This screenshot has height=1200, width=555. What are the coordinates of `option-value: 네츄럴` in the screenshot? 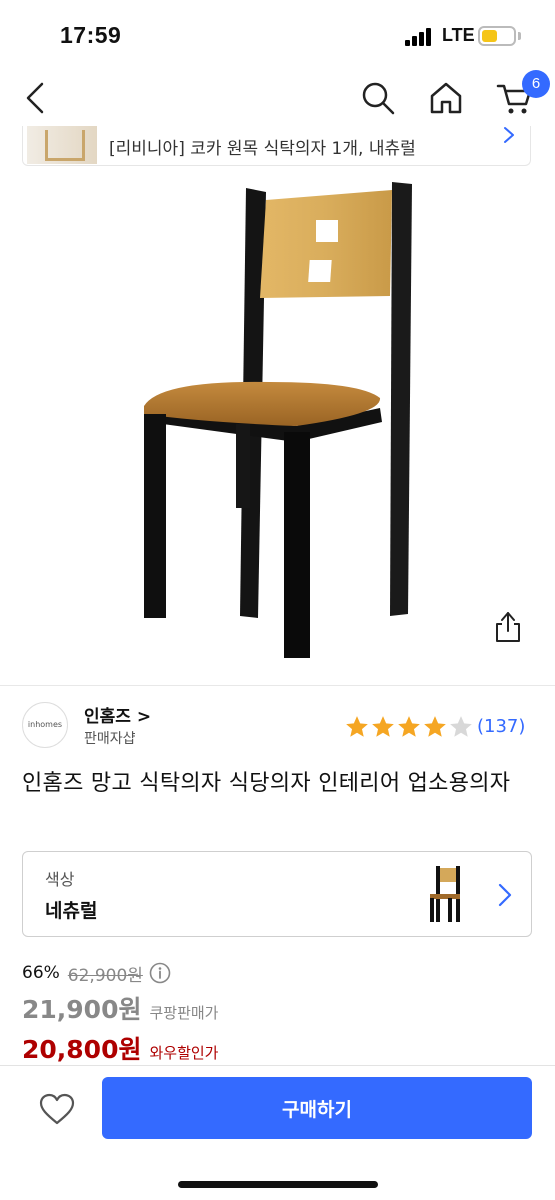 It's located at (71, 911).